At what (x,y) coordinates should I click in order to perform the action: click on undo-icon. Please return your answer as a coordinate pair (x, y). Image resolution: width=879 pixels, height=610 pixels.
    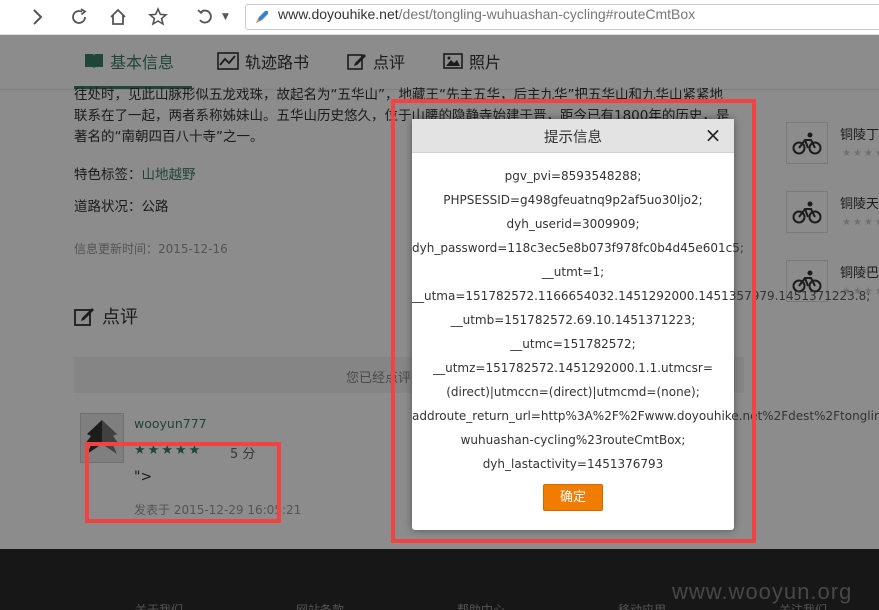
    Looking at the image, I should click on (205, 17).